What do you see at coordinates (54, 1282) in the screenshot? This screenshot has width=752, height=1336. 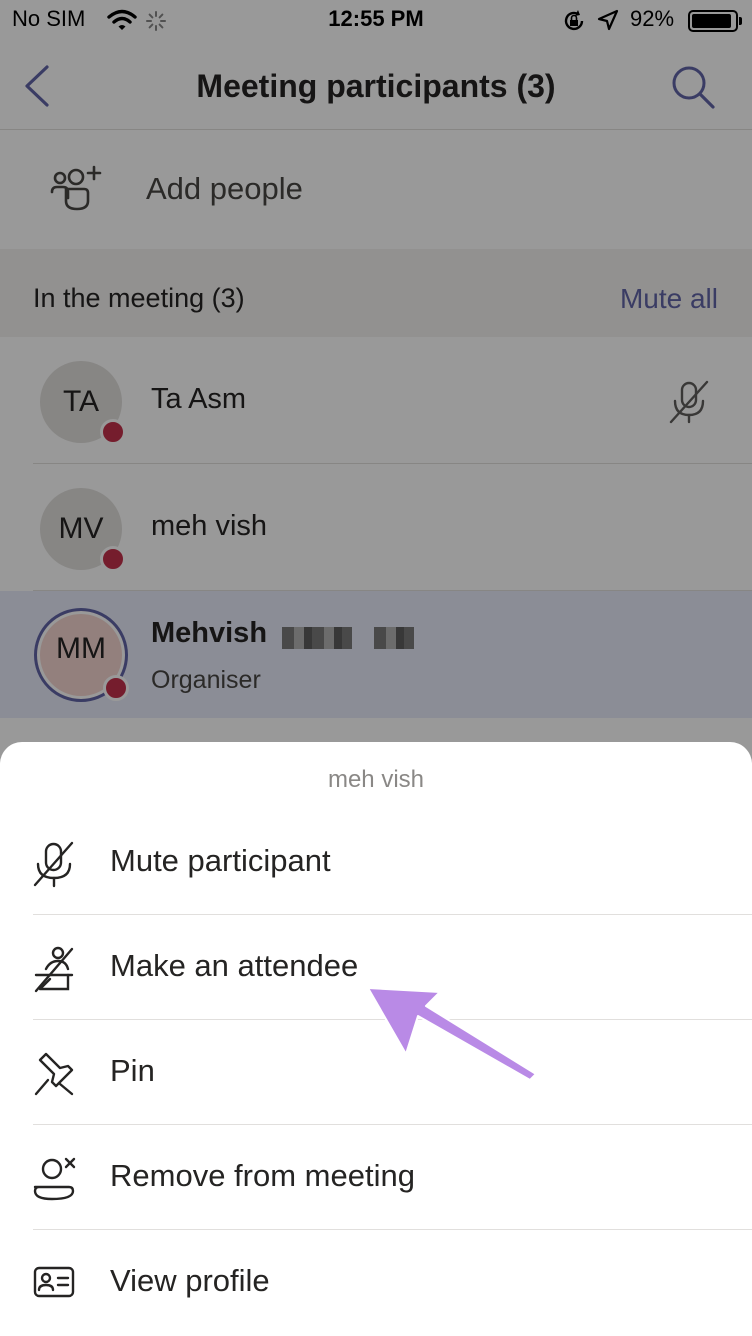 I see `contact-card-icon` at bounding box center [54, 1282].